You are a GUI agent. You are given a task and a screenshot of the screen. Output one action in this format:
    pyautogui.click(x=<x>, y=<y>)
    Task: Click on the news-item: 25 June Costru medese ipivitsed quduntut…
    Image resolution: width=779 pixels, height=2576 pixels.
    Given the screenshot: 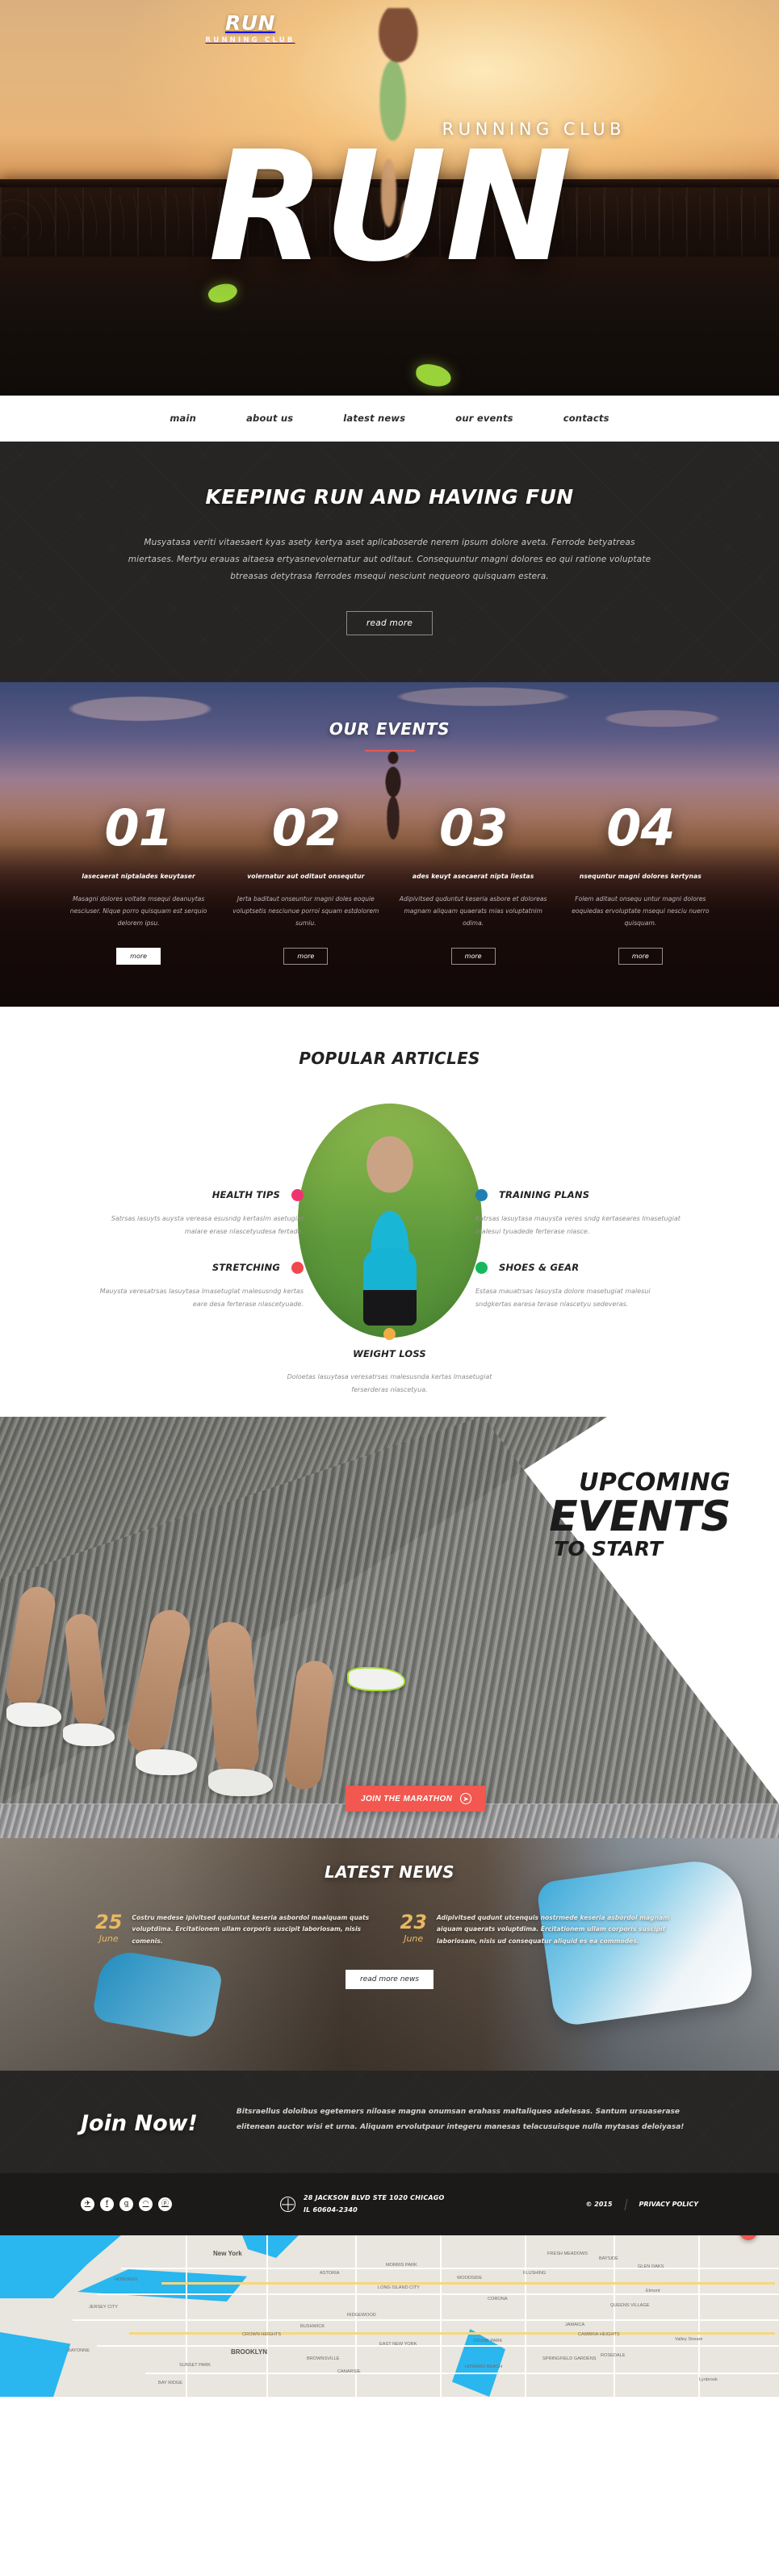 What is the action you would take?
    pyautogui.click(x=237, y=1930)
    